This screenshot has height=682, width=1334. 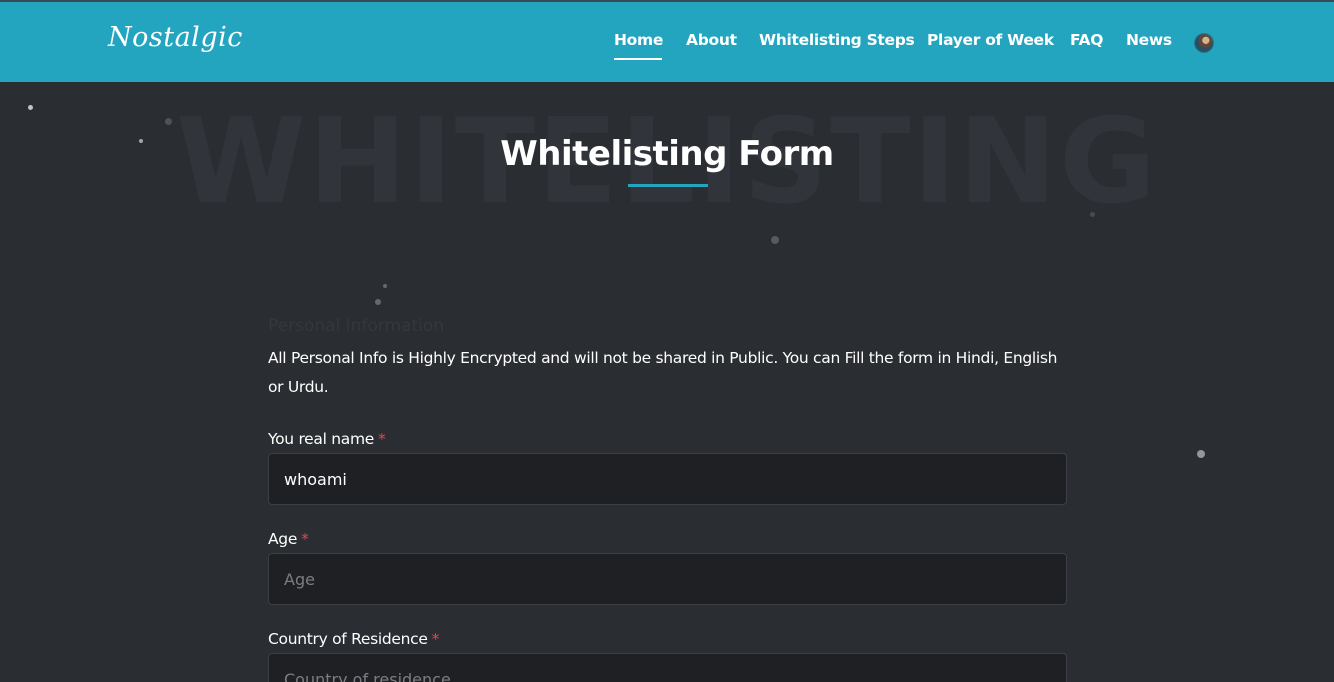 What do you see at coordinates (175, 37) in the screenshot?
I see `brand-logo: Nostalgic` at bounding box center [175, 37].